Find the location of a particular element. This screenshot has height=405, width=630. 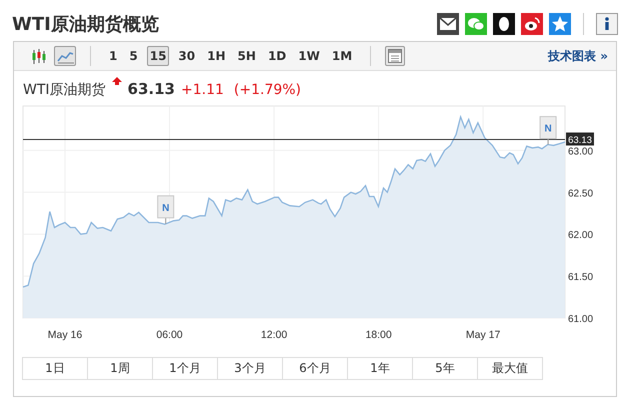

time-range-button: 3个月 is located at coordinates (250, 368).